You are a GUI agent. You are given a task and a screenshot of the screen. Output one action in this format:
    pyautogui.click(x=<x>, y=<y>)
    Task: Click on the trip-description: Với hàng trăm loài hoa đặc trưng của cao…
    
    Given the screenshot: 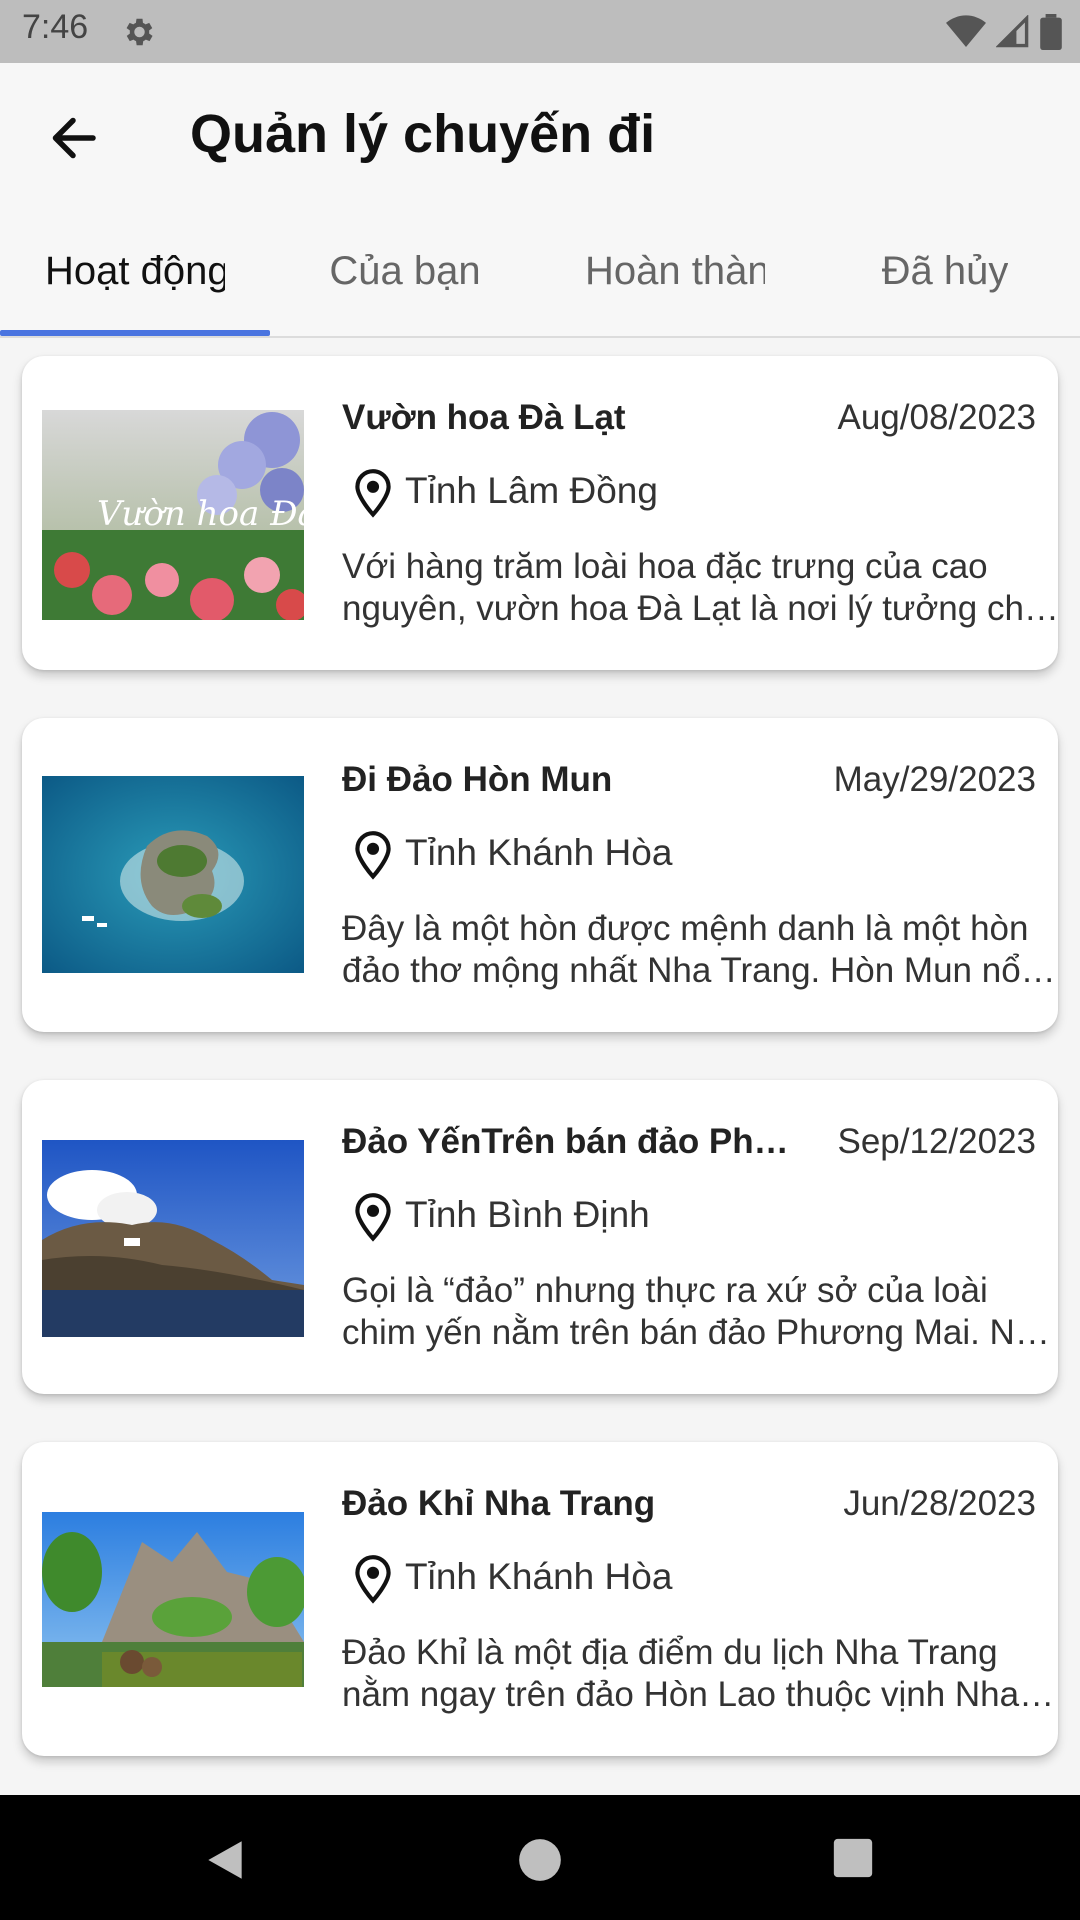 What is the action you would take?
    pyautogui.click(x=693, y=587)
    